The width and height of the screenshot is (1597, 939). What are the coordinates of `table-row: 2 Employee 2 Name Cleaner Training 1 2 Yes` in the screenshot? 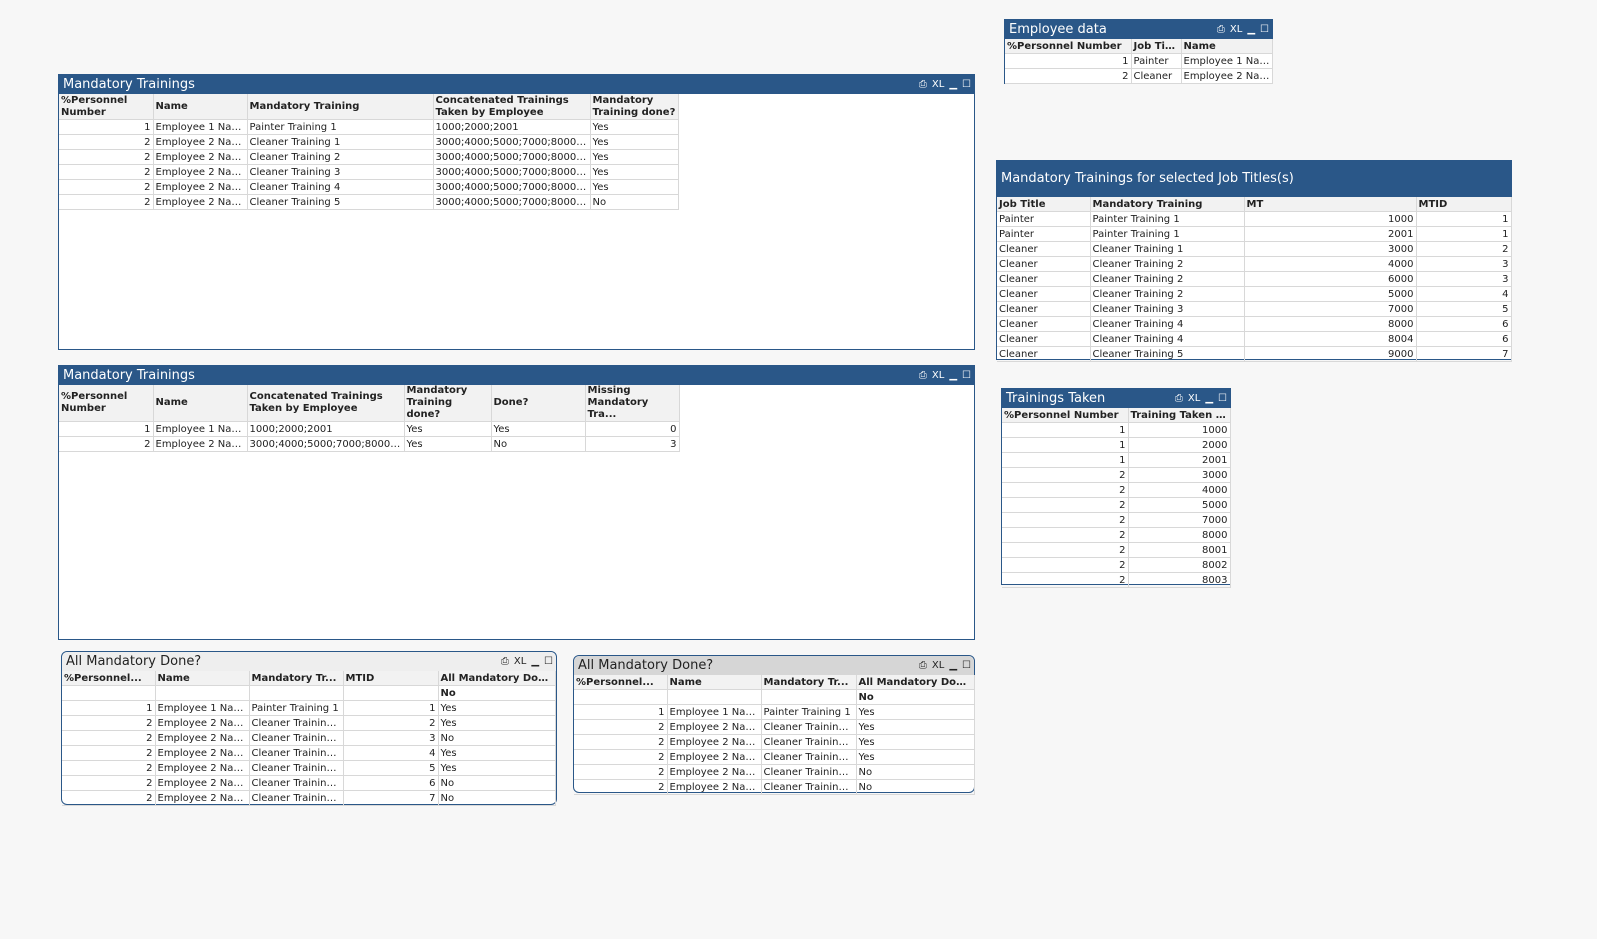 It's located at (309, 723).